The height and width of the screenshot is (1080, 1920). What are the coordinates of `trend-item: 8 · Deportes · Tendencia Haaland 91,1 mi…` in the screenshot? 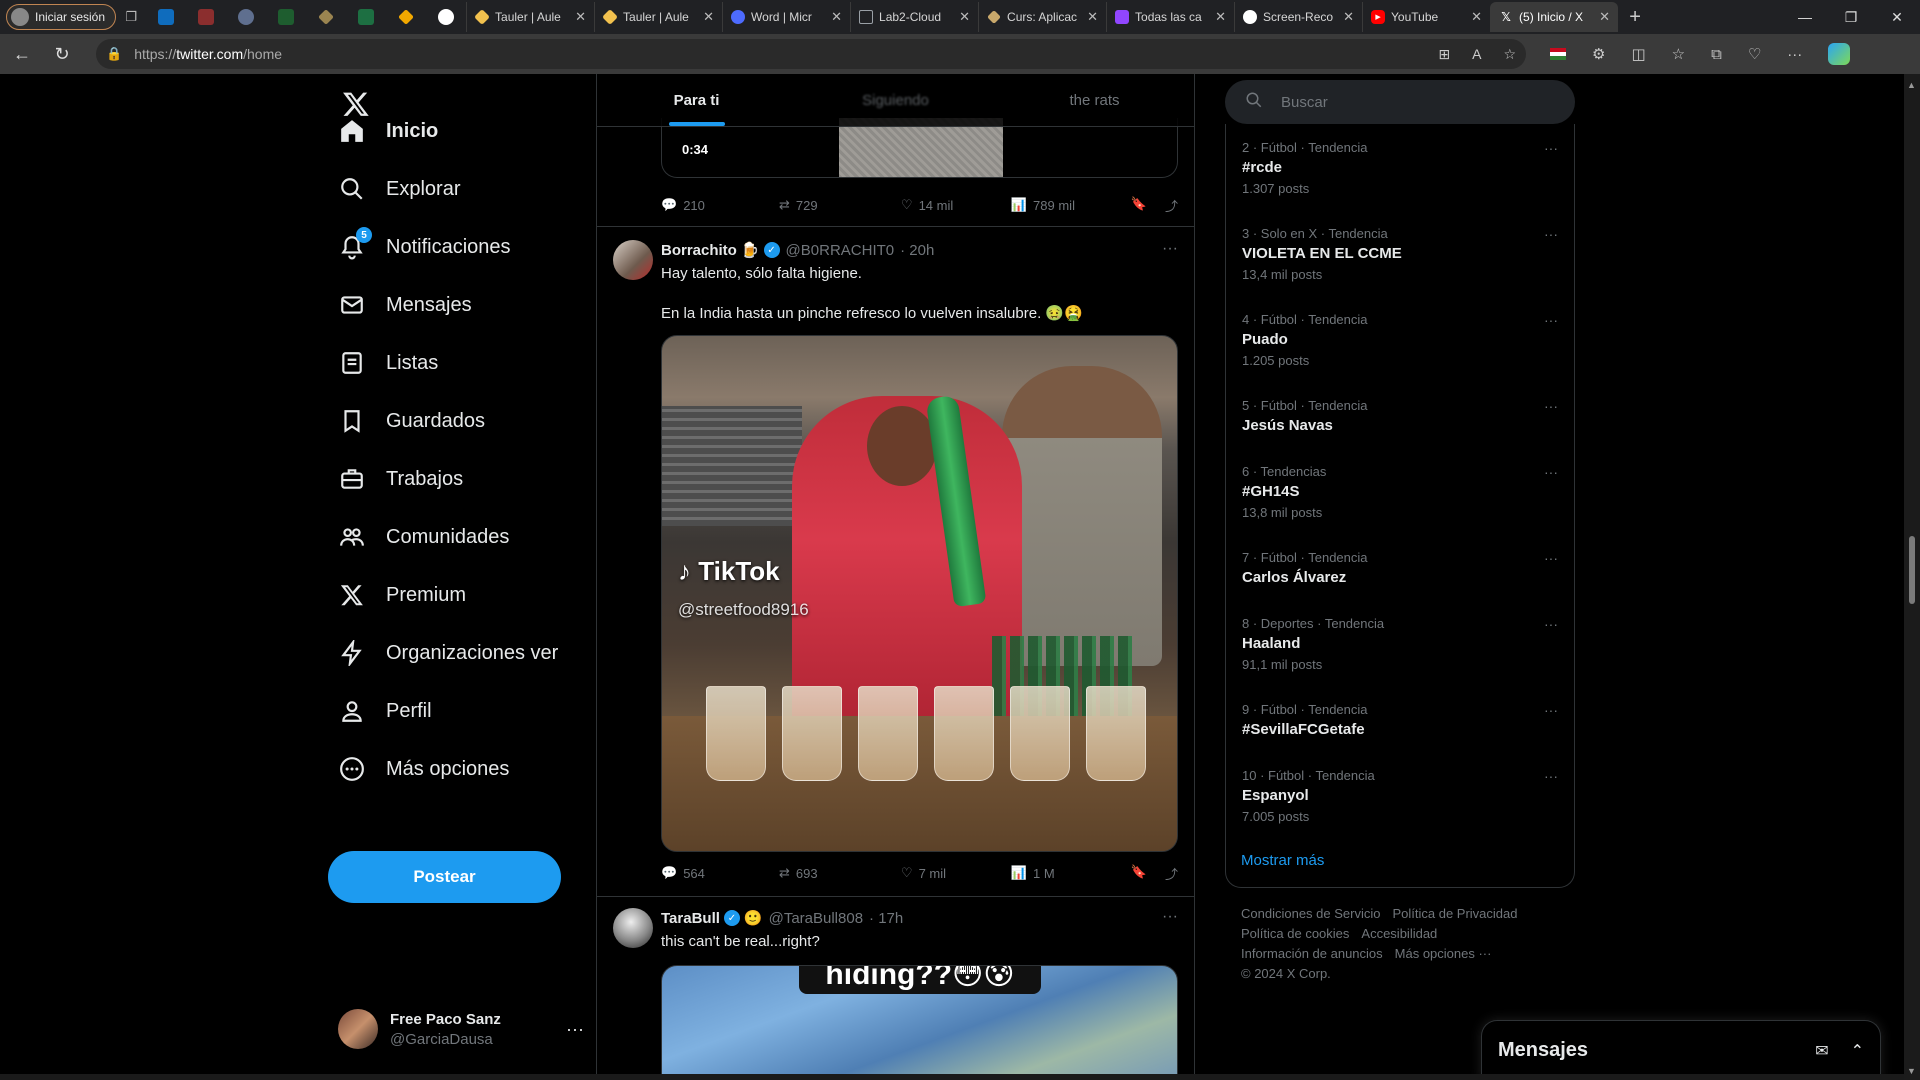 It's located at (1400, 644).